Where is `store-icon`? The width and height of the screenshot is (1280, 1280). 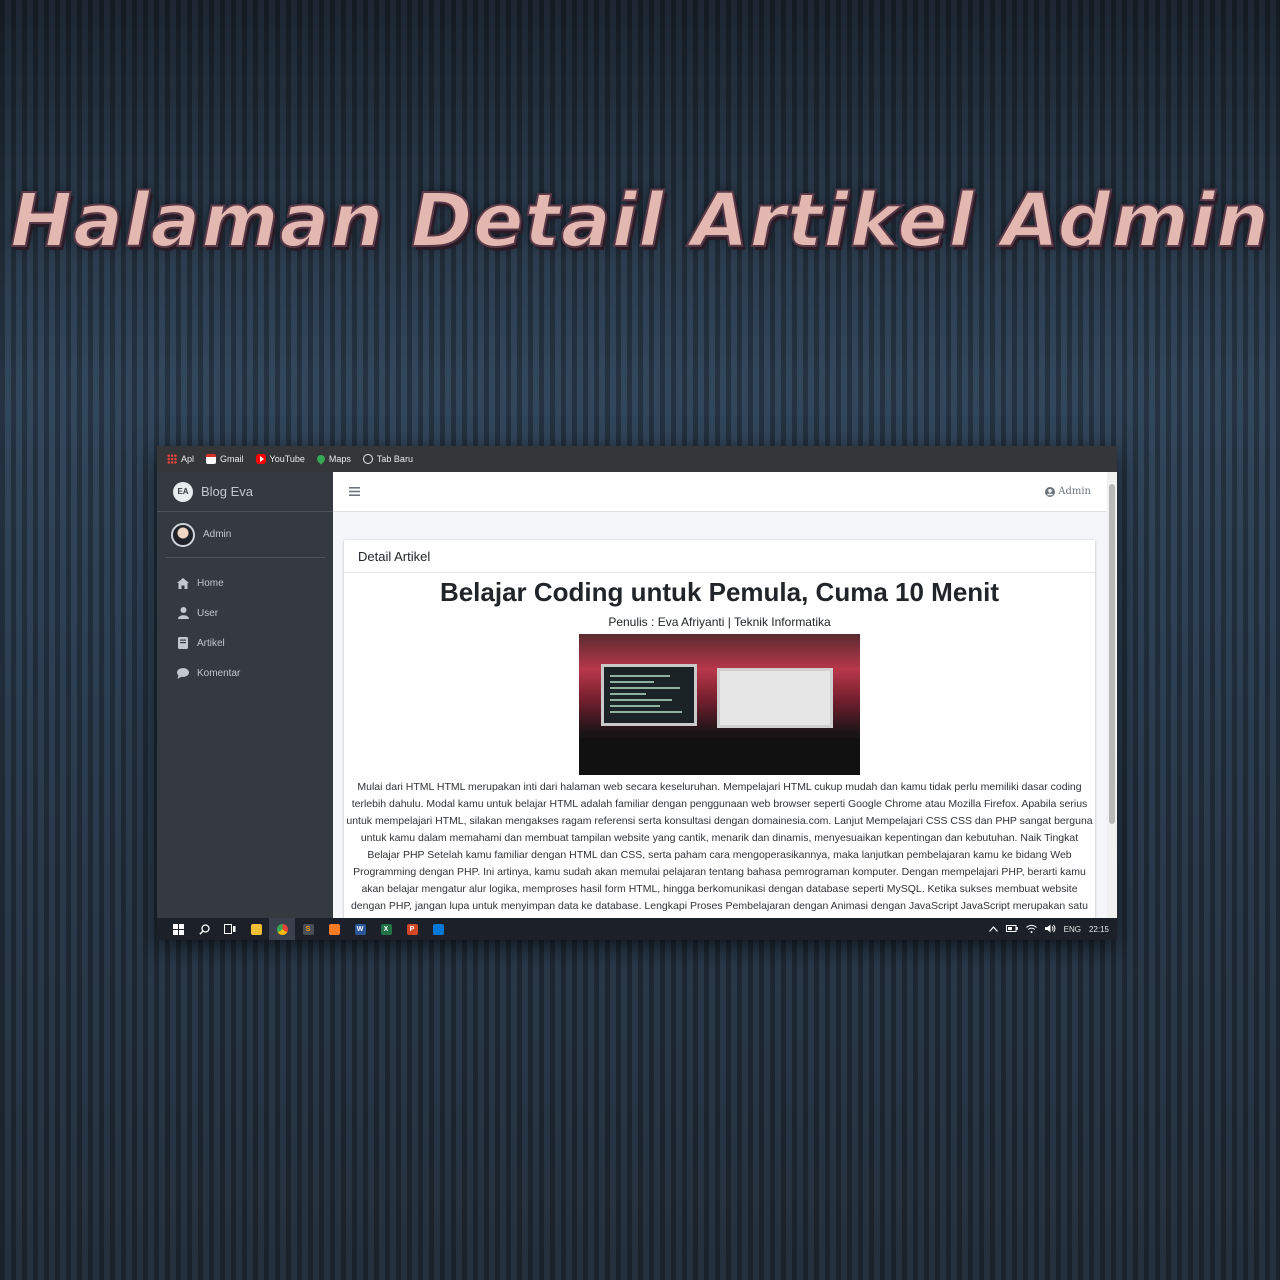
store-icon is located at coordinates (438, 929).